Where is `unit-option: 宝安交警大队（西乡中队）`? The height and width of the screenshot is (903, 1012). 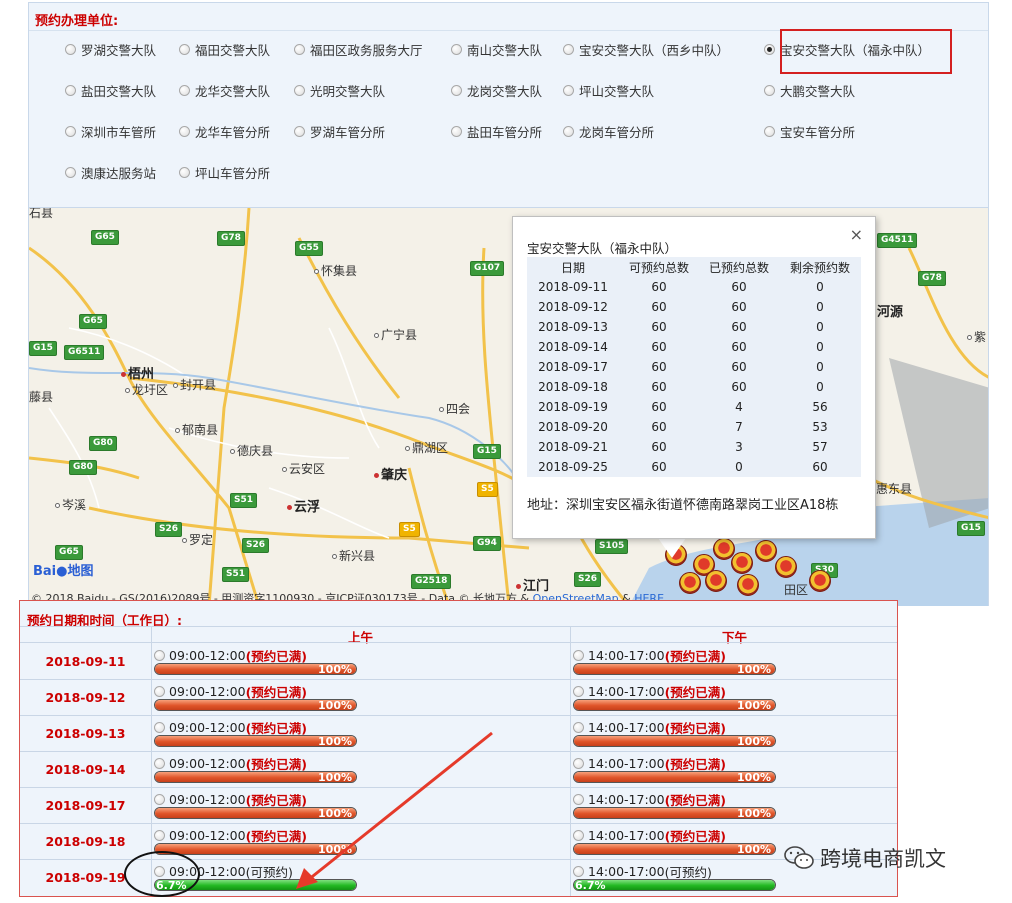
unit-option: 宝安交警大队（西乡中队） is located at coordinates (646, 49).